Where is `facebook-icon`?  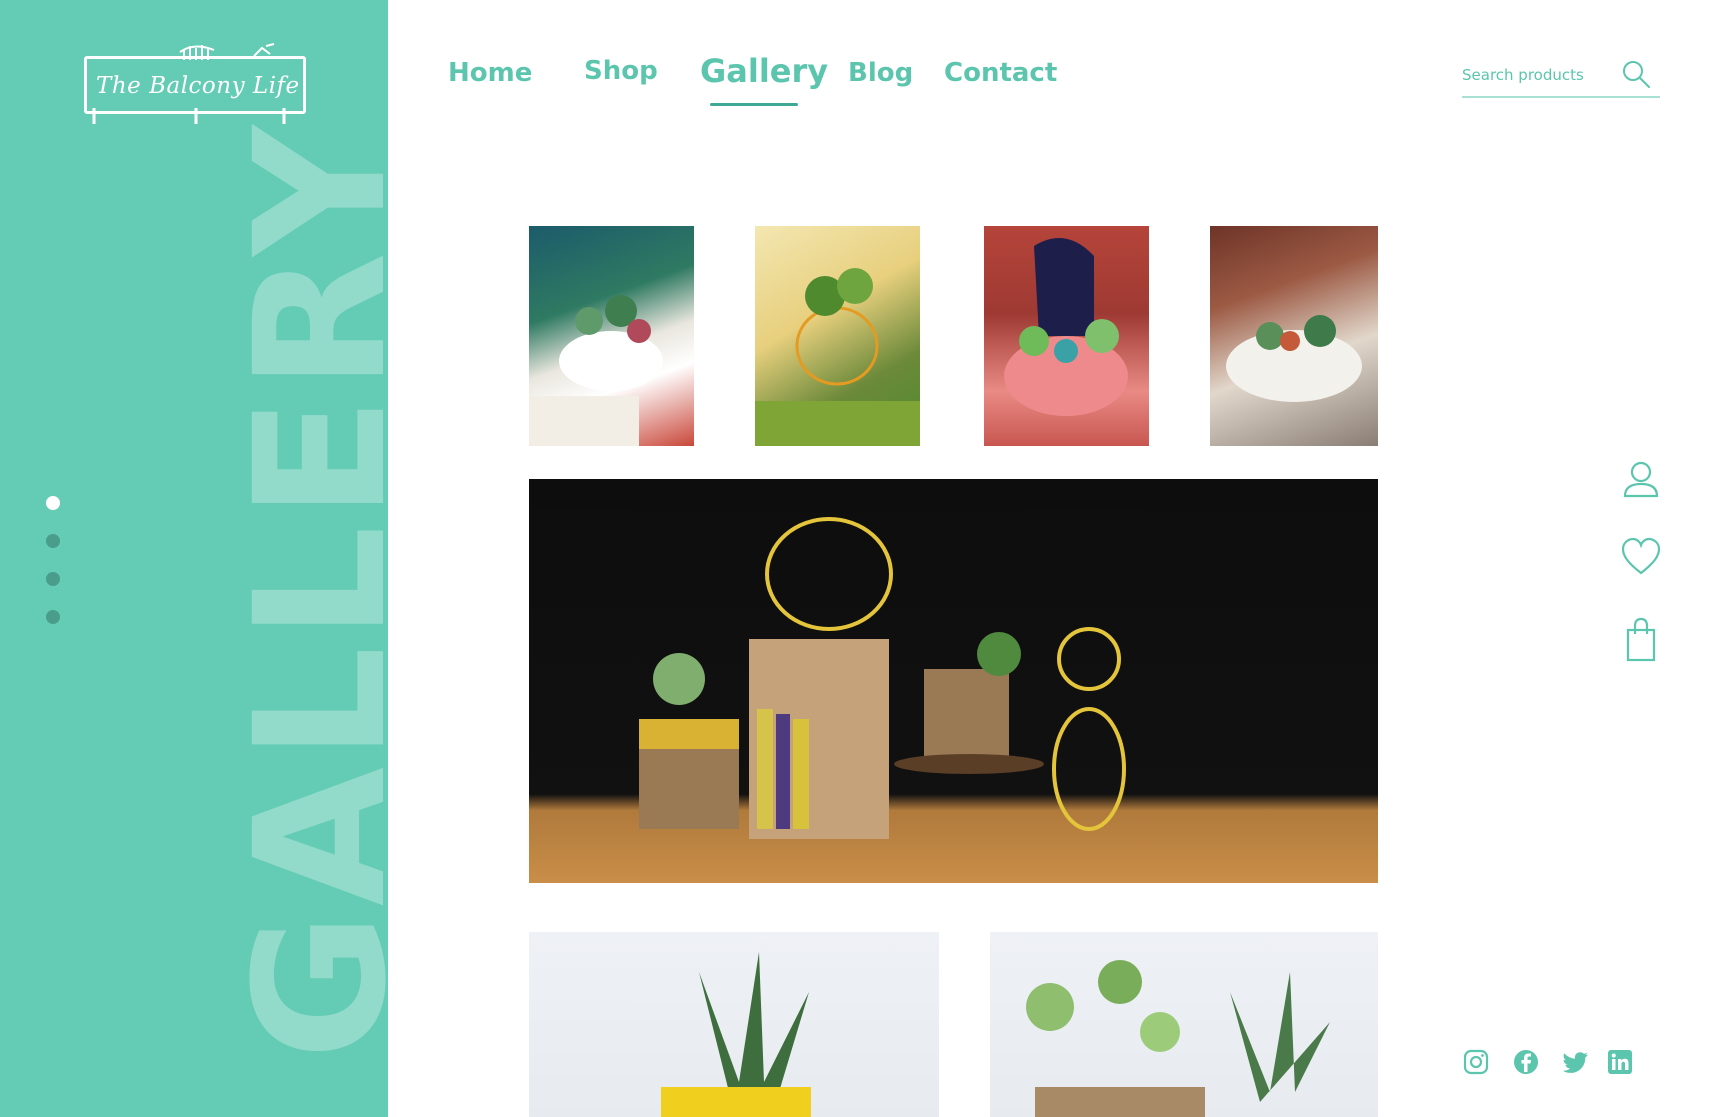 facebook-icon is located at coordinates (1526, 1062).